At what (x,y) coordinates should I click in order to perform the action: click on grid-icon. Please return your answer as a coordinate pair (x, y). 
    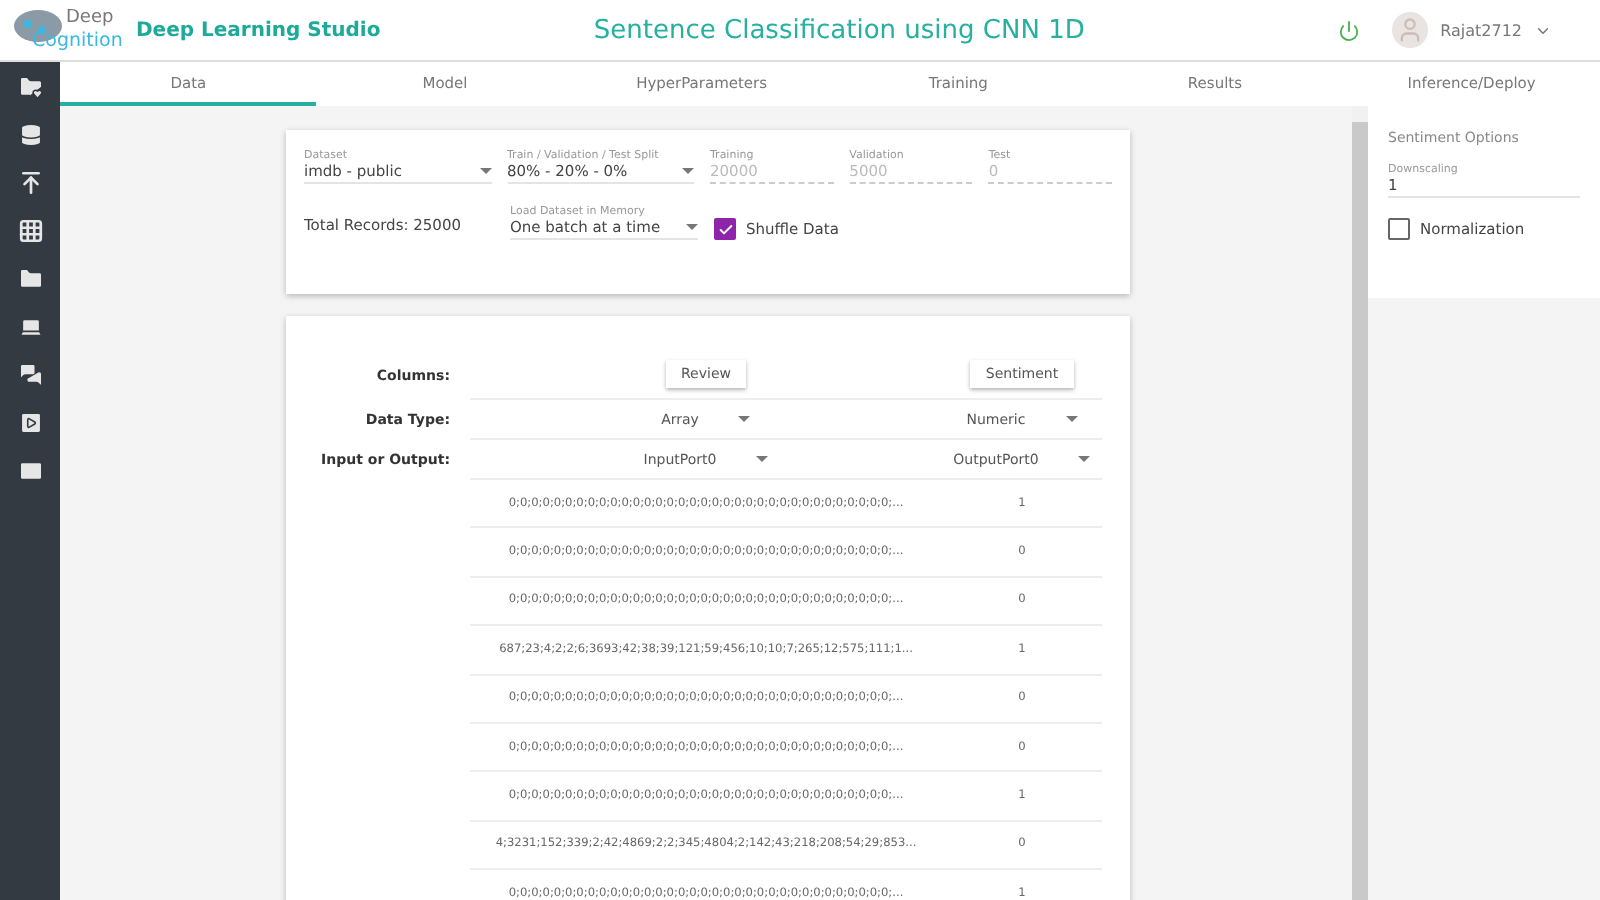
    Looking at the image, I should click on (30, 231).